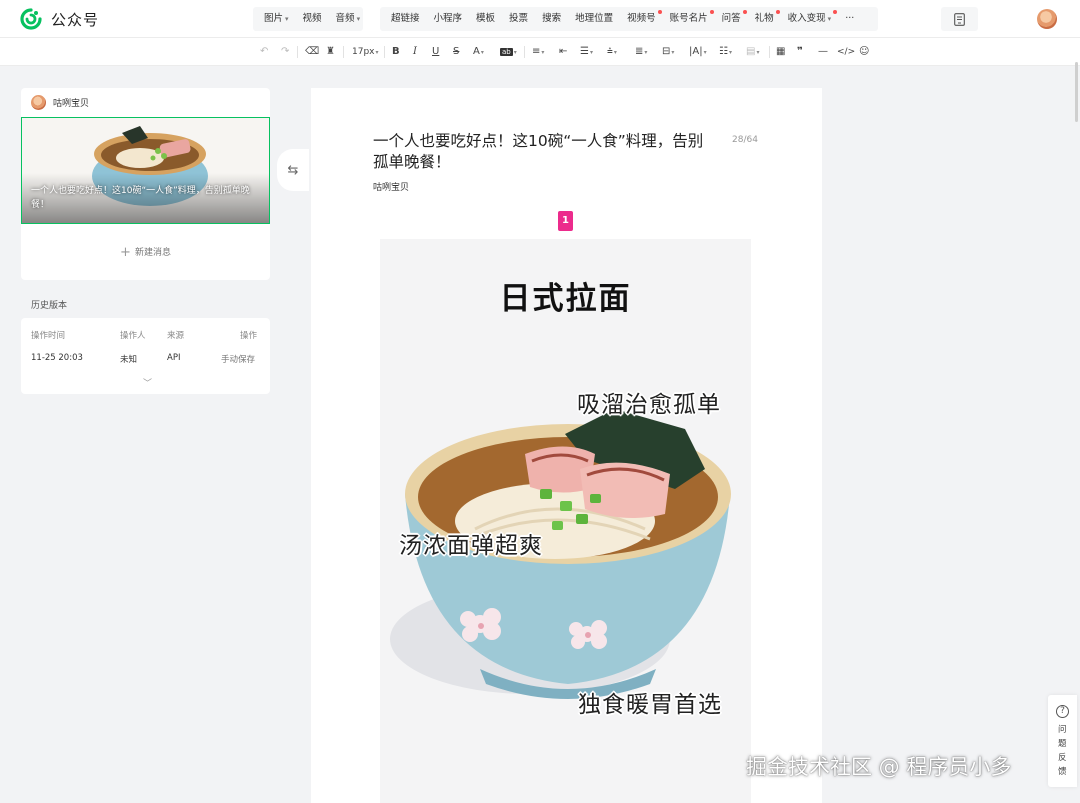 The image size is (1080, 803). Describe the element at coordinates (565, 221) in the screenshot. I see `image-index-badge: 1` at that location.